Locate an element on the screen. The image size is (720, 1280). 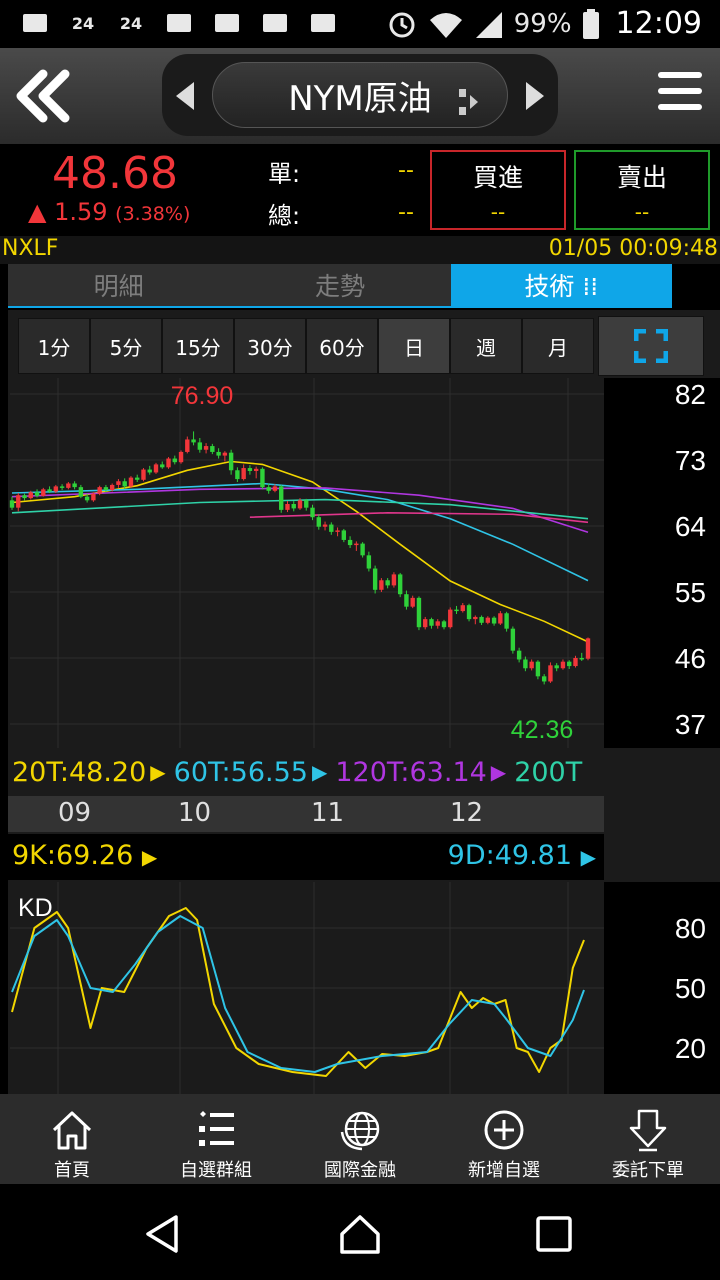
interval-button: 週 is located at coordinates (486, 346).